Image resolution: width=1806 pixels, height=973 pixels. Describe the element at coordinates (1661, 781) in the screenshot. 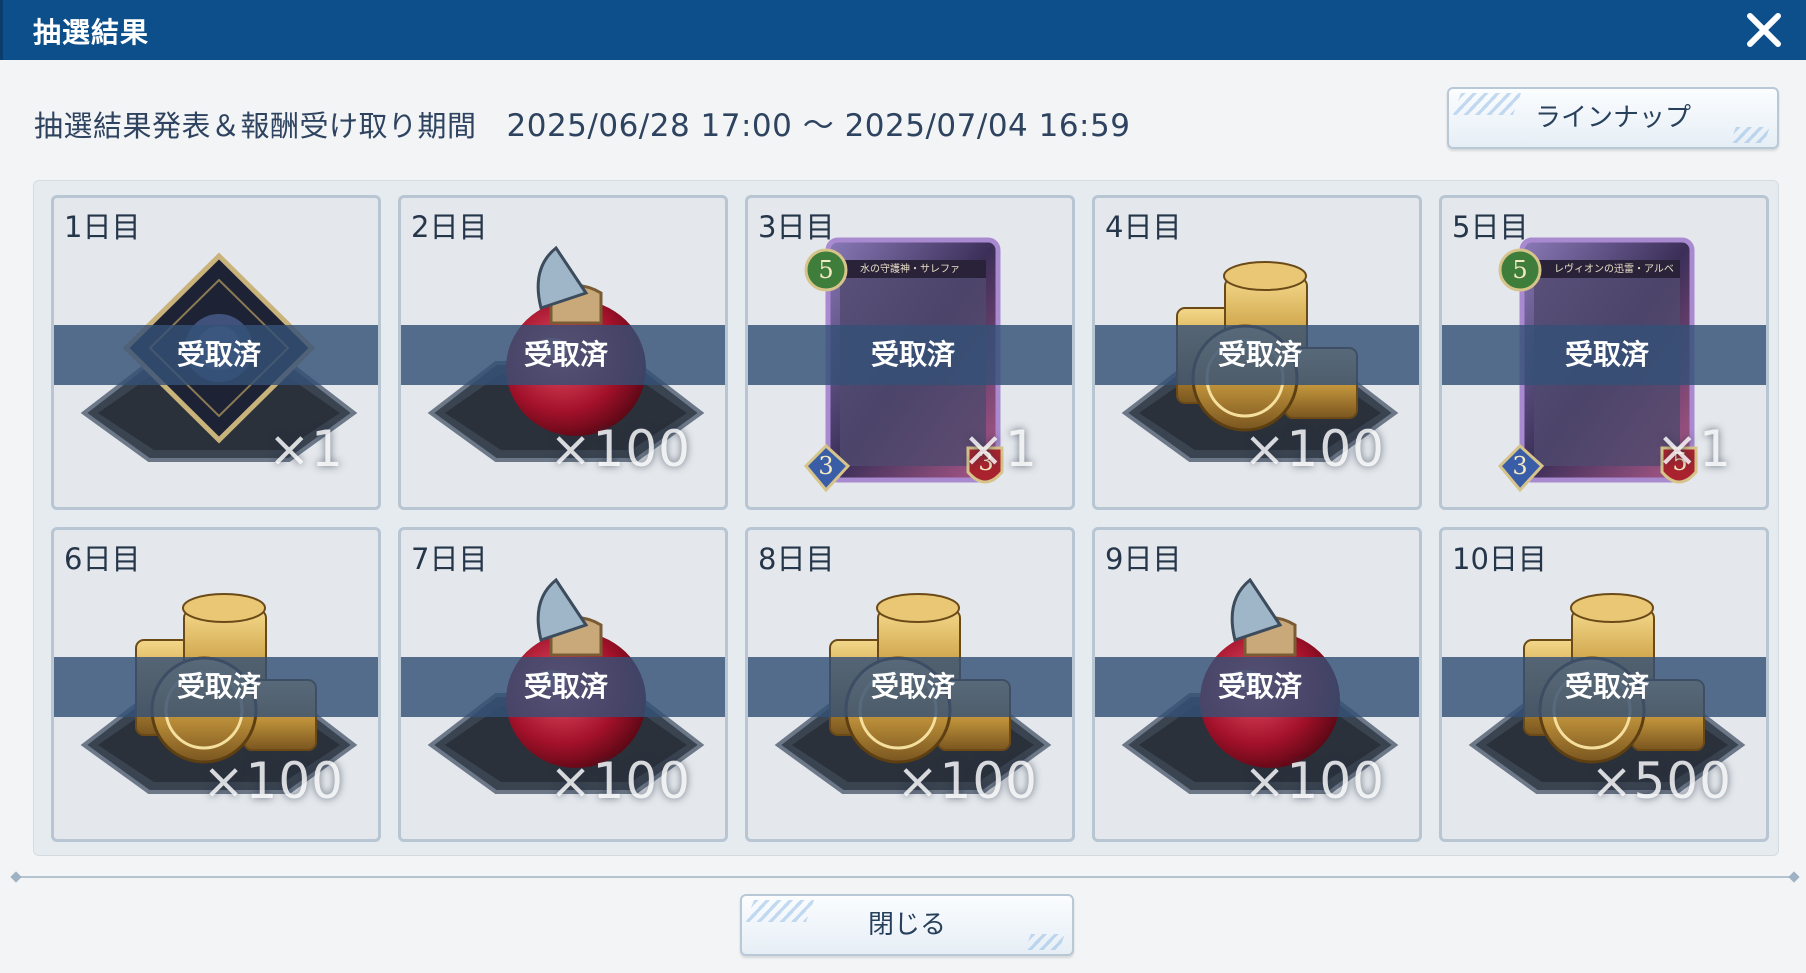

I see `reward-quantity: ×500` at that location.